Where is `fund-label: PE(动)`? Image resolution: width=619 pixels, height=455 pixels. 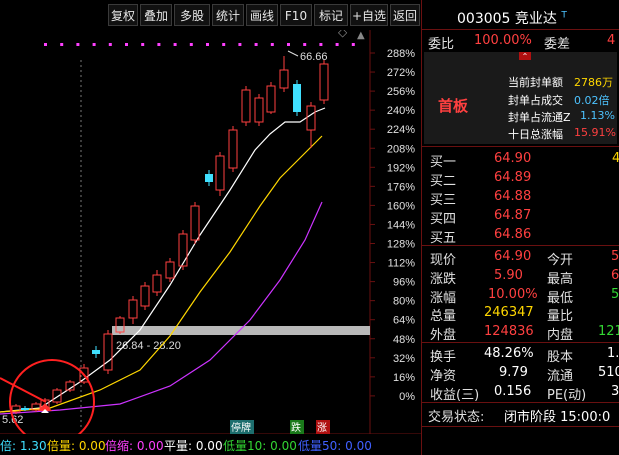
fund-label: PE(动) is located at coordinates (567, 395).